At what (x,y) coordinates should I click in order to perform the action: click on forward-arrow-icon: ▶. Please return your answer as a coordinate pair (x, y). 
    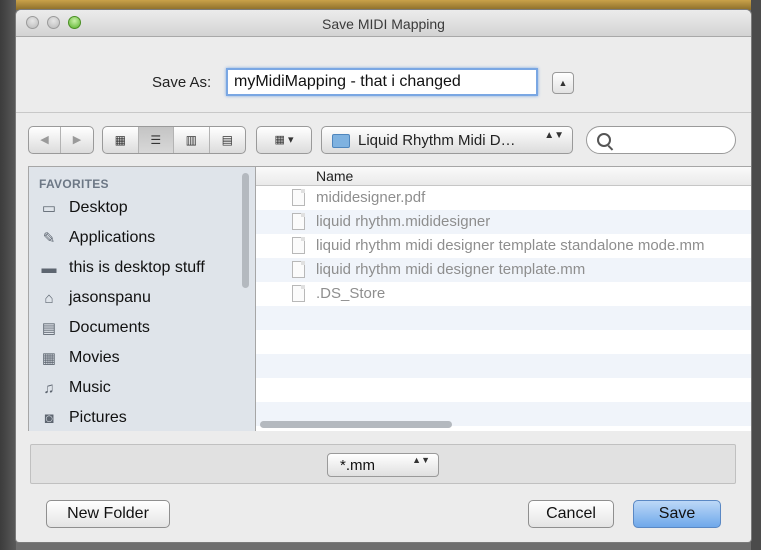
    Looking at the image, I should click on (77, 140).